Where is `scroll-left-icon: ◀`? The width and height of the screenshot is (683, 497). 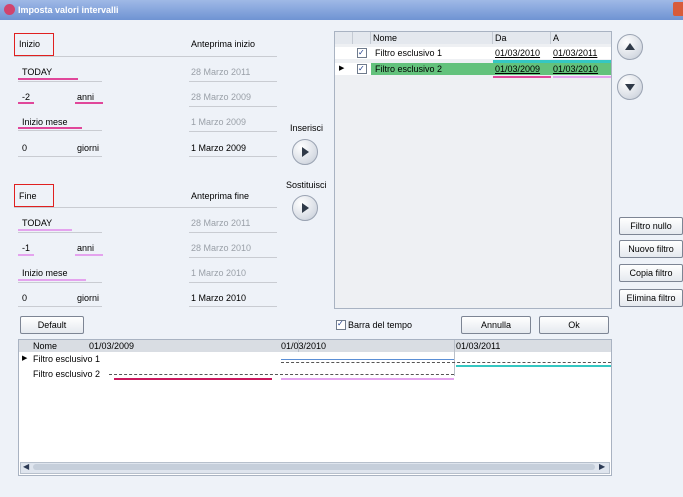
scroll-left-icon: ◀ is located at coordinates (26, 466).